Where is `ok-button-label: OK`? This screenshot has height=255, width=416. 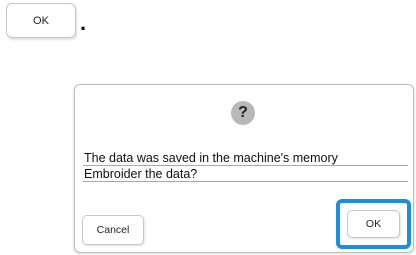
ok-button-label: OK is located at coordinates (373, 224).